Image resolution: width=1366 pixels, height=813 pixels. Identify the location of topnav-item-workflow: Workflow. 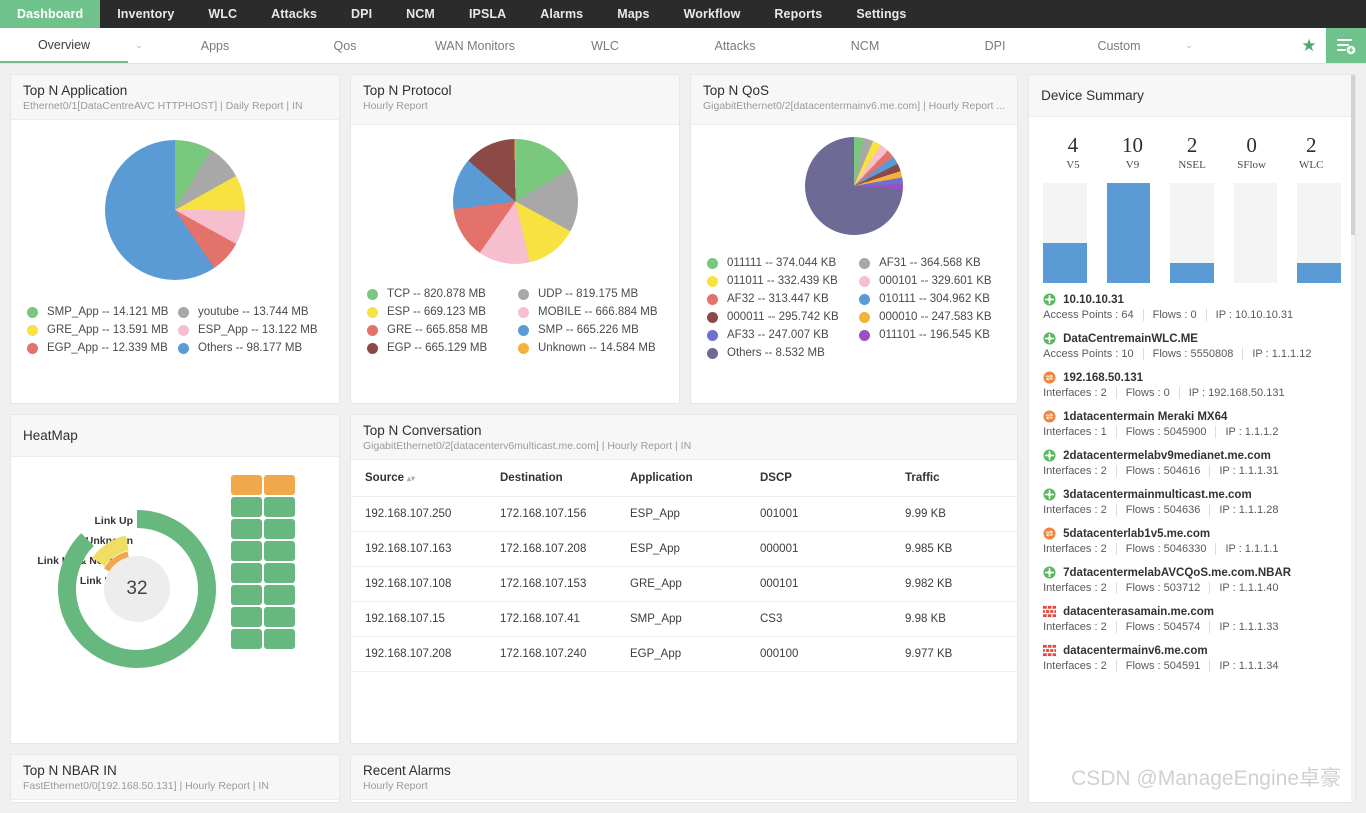
(712, 14).